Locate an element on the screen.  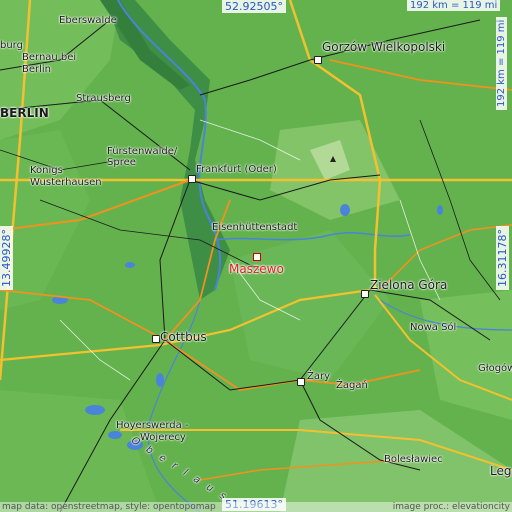
coord-right-label: 16.31178° is located at coordinates (502, 258).